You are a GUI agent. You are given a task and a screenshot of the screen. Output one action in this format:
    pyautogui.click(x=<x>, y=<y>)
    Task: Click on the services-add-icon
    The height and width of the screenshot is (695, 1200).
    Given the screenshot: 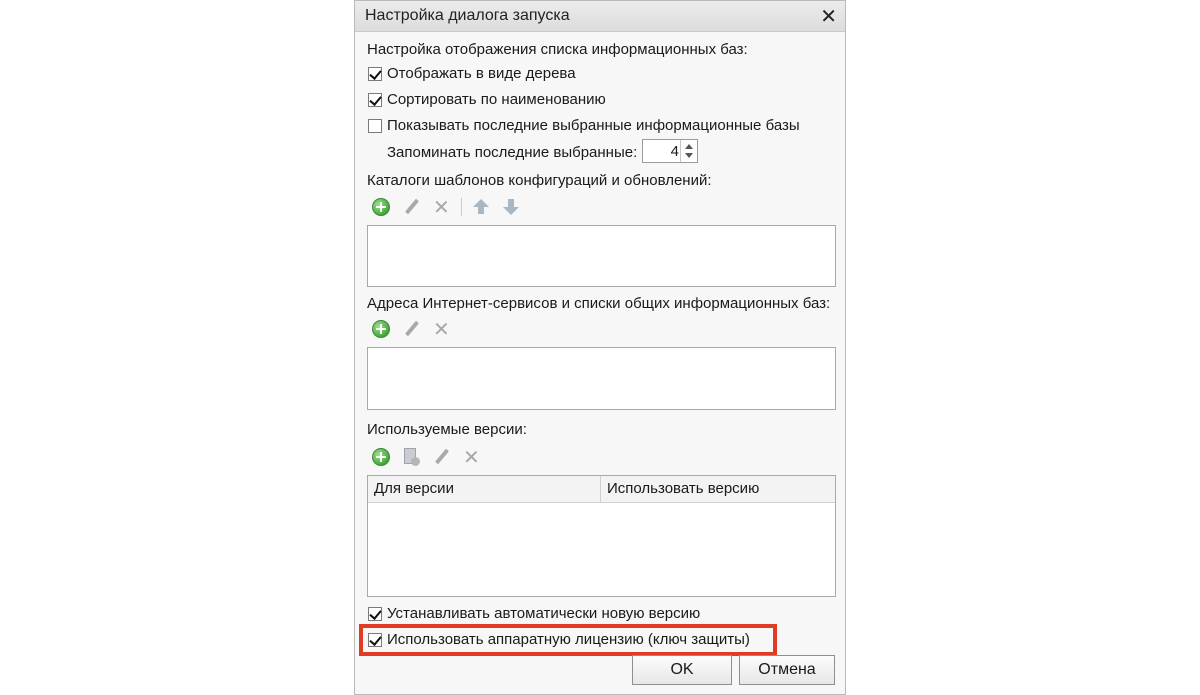 What is the action you would take?
    pyautogui.click(x=381, y=329)
    